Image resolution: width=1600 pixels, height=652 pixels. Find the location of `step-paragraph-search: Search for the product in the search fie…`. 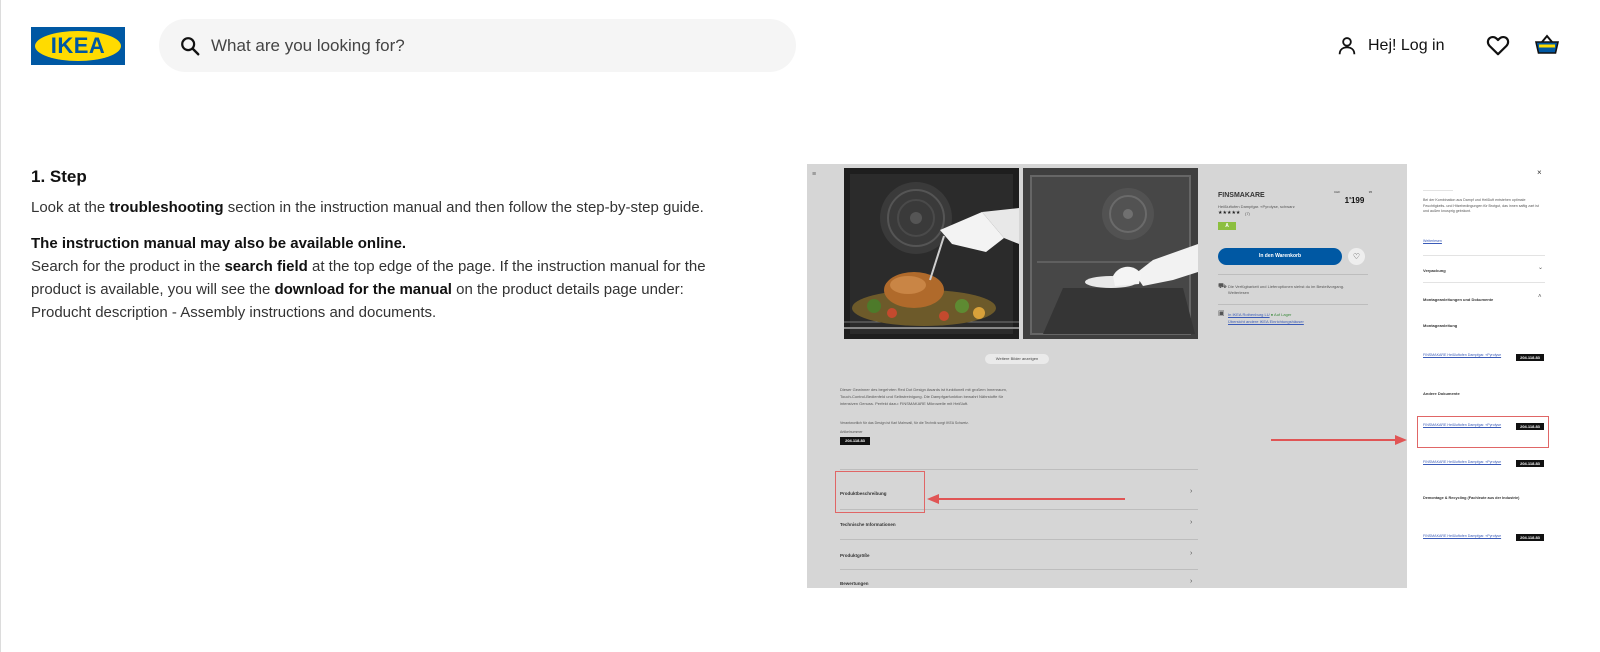

step-paragraph-search: Search for the product in the search fie… is located at coordinates (391, 278).